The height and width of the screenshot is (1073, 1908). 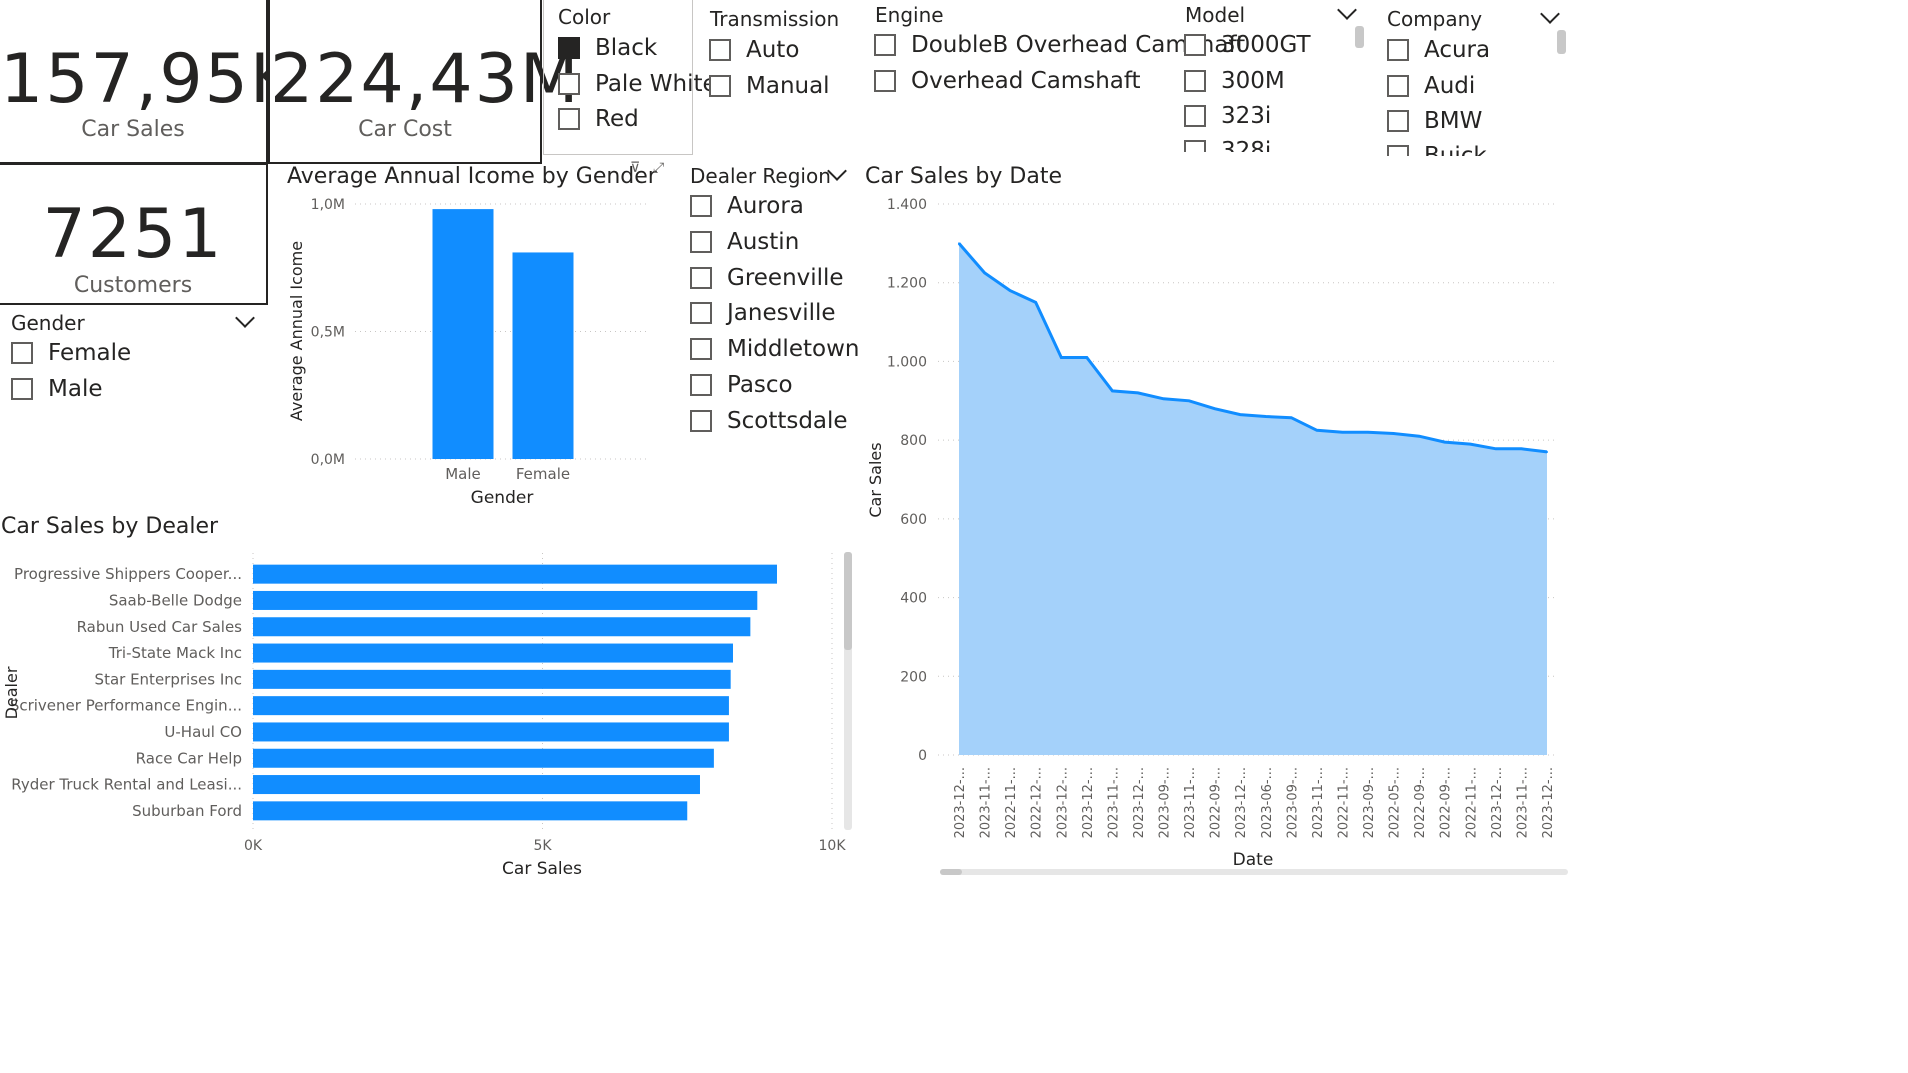 I want to click on model-option: 300M, so click(x=1234, y=81).